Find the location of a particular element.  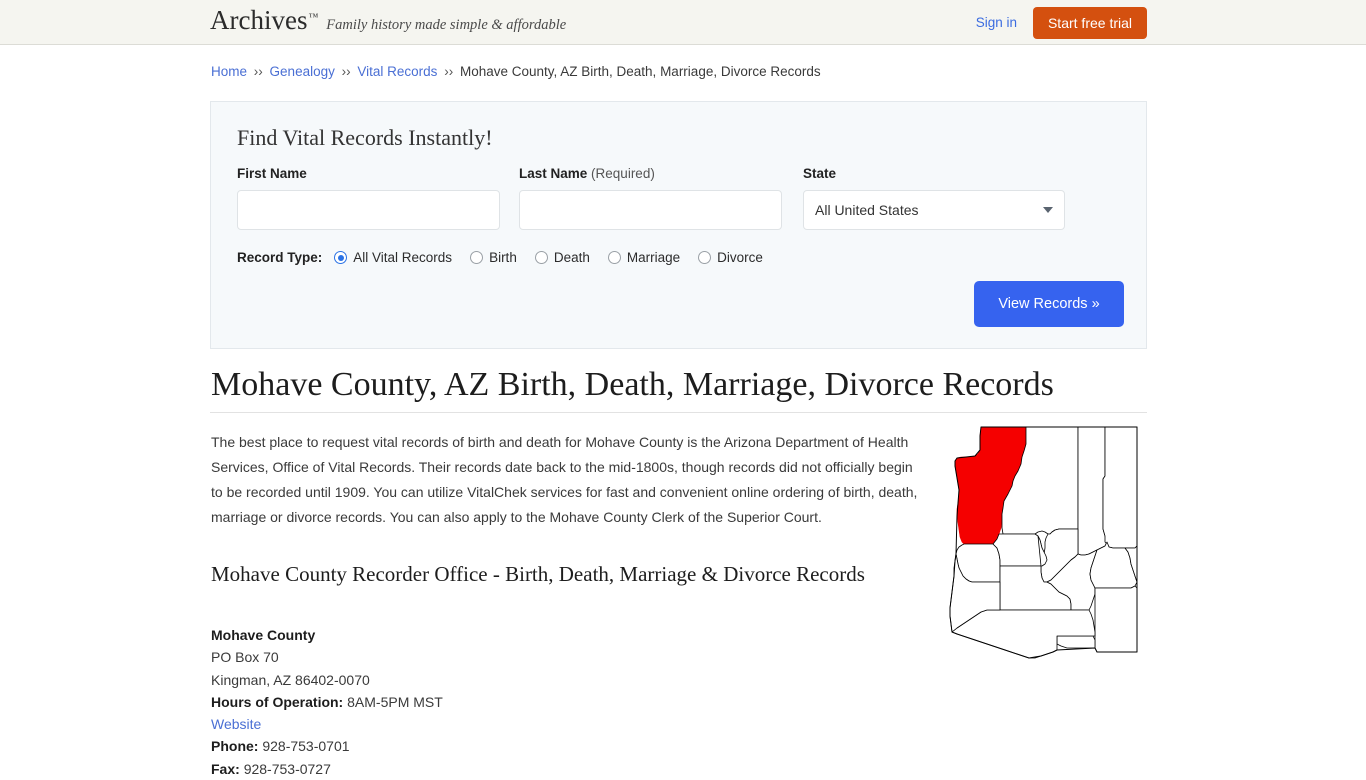

breadcrumb-item-home: Home is located at coordinates (229, 71).